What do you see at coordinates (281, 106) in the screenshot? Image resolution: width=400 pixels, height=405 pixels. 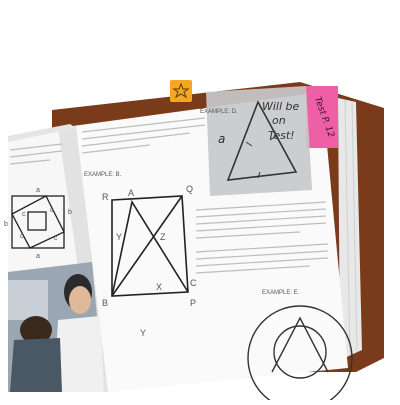 I see `sticky-text-line-1: Will be` at bounding box center [281, 106].